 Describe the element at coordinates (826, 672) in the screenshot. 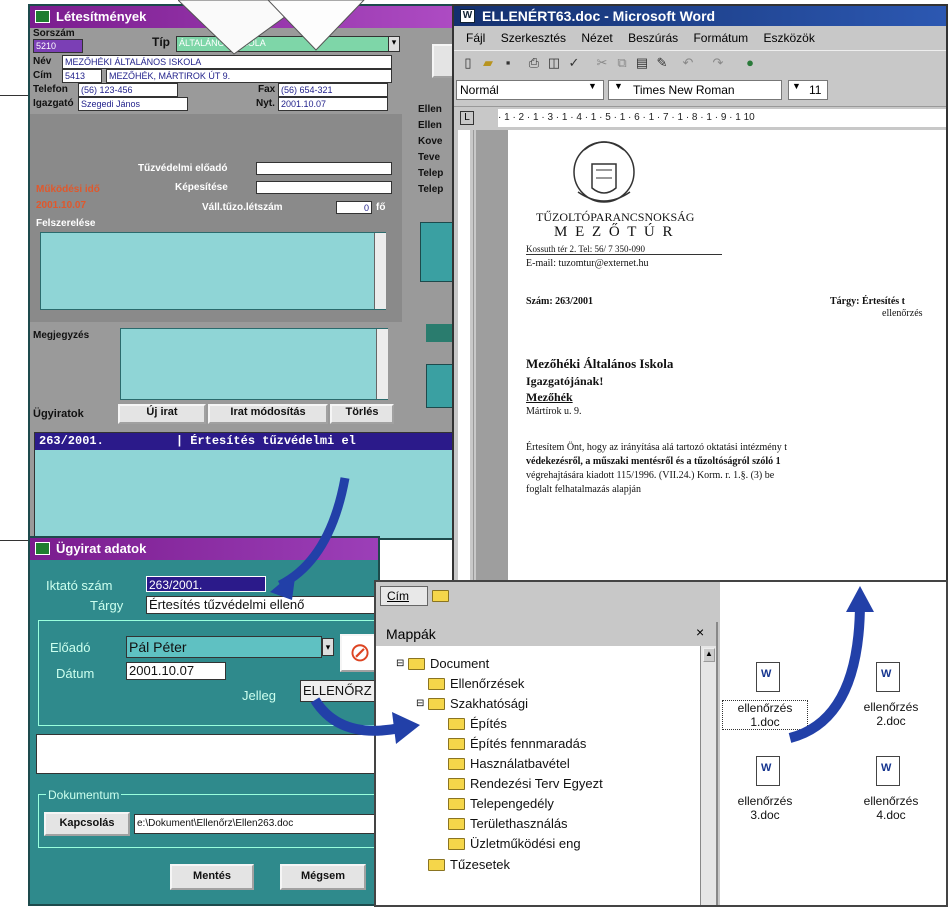

I see `arrow-file-to-word` at that location.